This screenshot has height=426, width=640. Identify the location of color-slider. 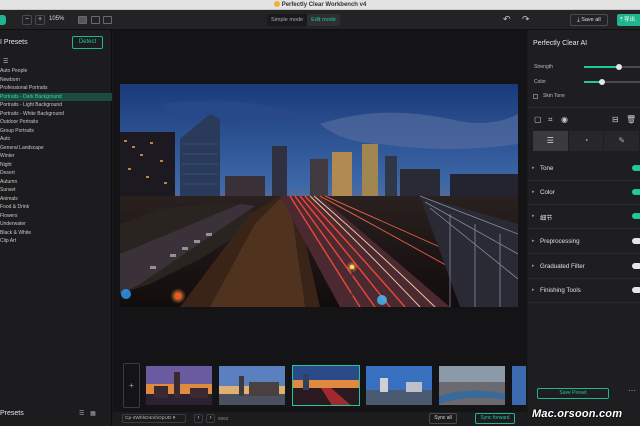
(612, 82).